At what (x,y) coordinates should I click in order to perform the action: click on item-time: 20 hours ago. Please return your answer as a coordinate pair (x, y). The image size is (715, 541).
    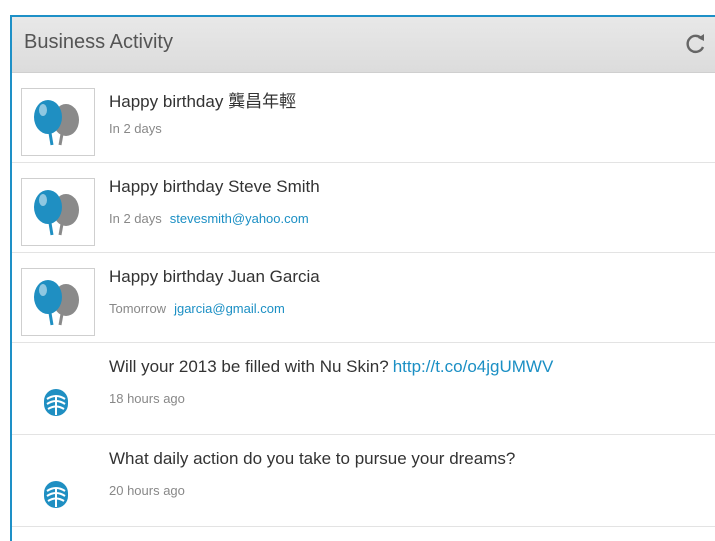
    Looking at the image, I should click on (147, 490).